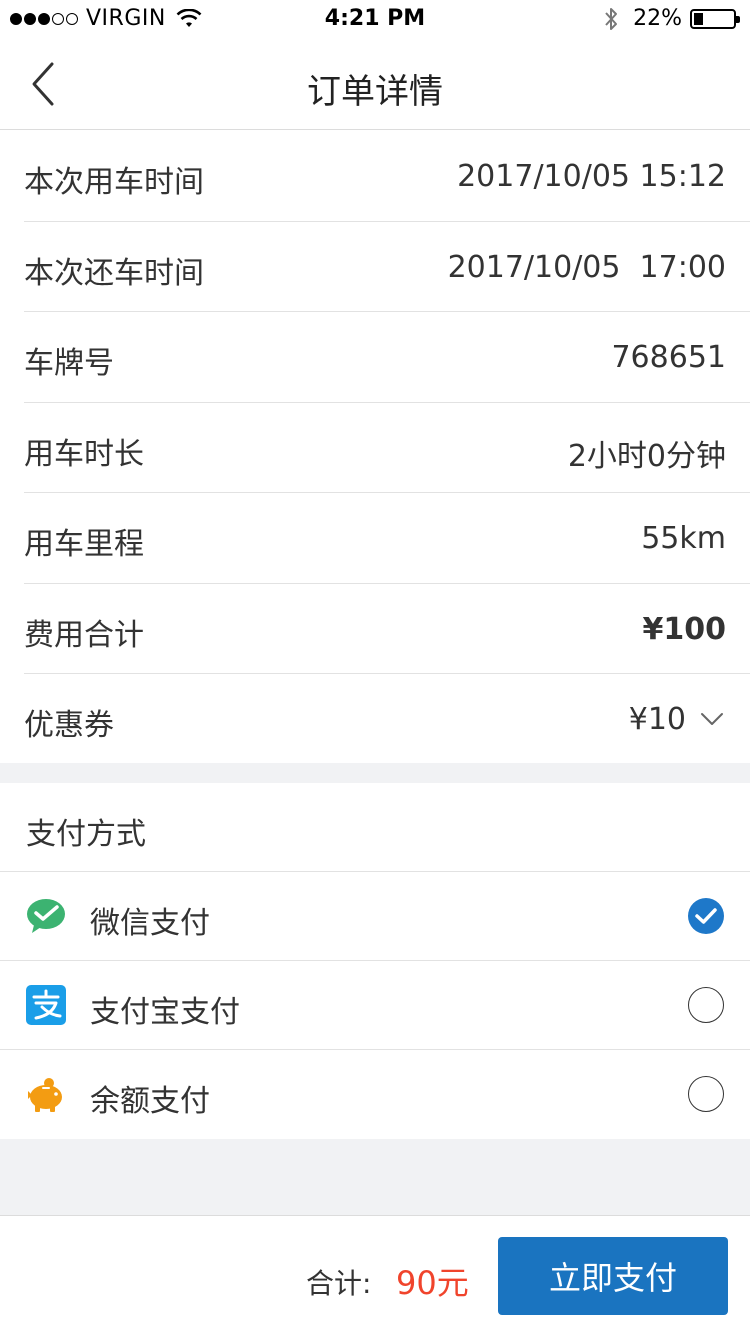 The image size is (750, 1334). Describe the element at coordinates (375, 1177) in the screenshot. I see `bottom-spacer` at that location.